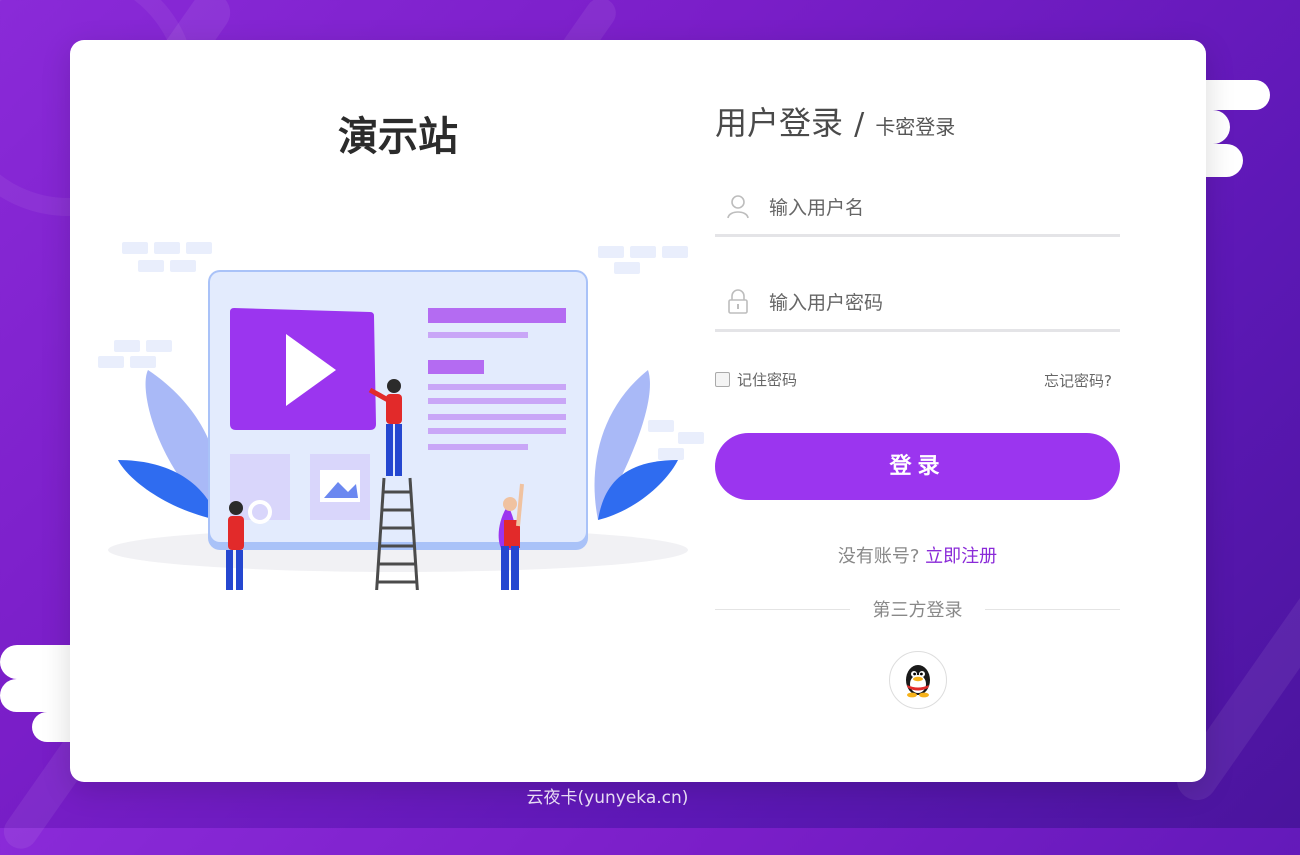  I want to click on register-prompt: 没有账号? 立即注册, so click(917, 555).